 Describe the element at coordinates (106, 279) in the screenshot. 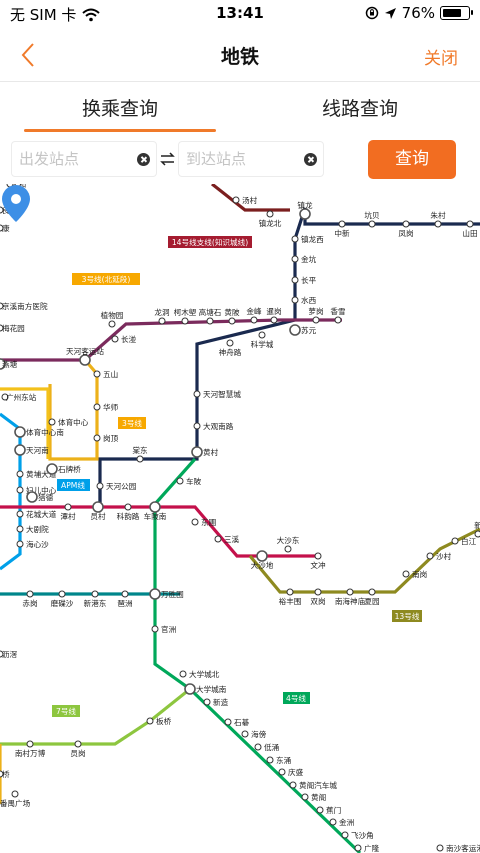

I see `line-tag-3-north: 3号线(北延段)` at that location.